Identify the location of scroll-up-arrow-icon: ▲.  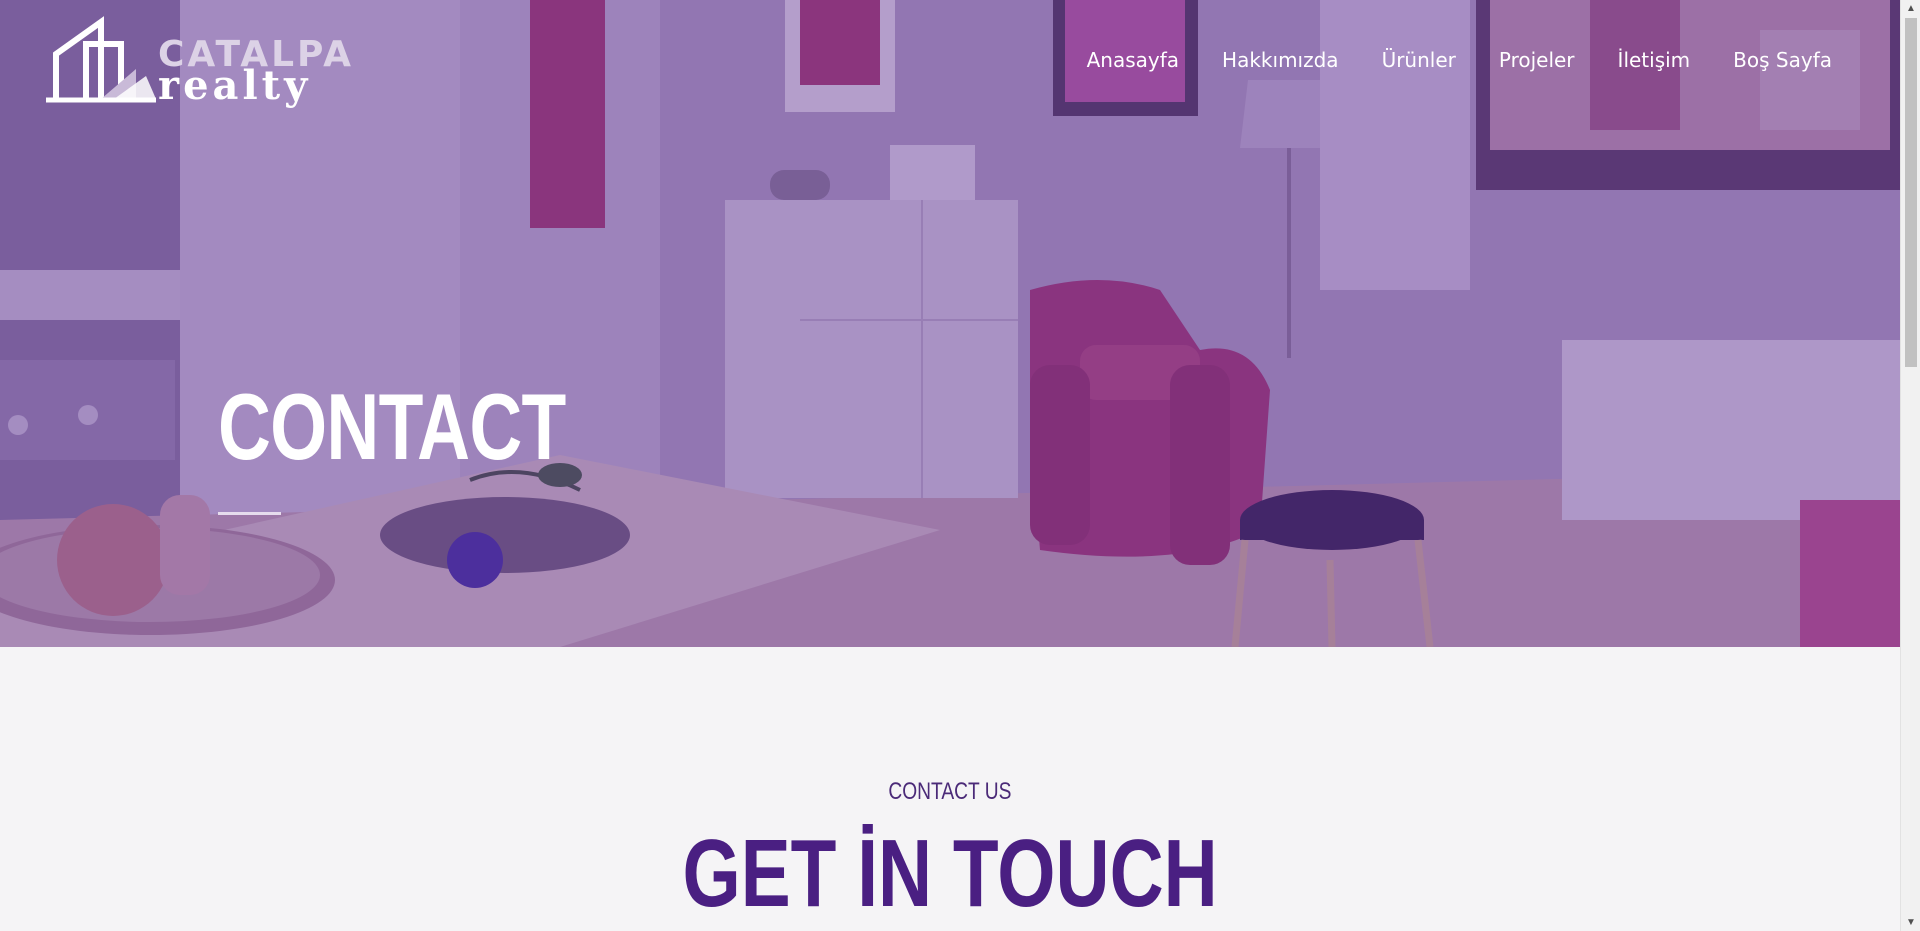
(1910, 8).